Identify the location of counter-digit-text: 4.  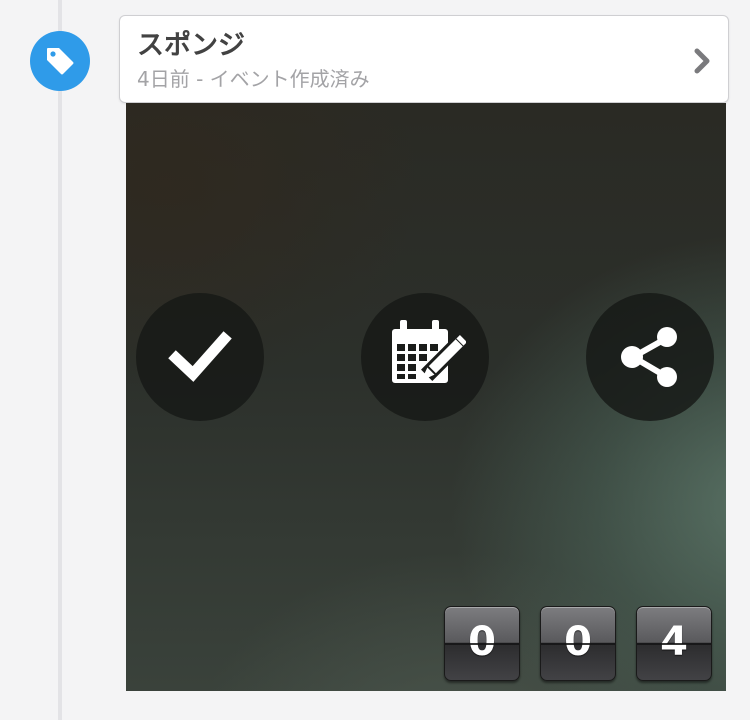
(674, 642).